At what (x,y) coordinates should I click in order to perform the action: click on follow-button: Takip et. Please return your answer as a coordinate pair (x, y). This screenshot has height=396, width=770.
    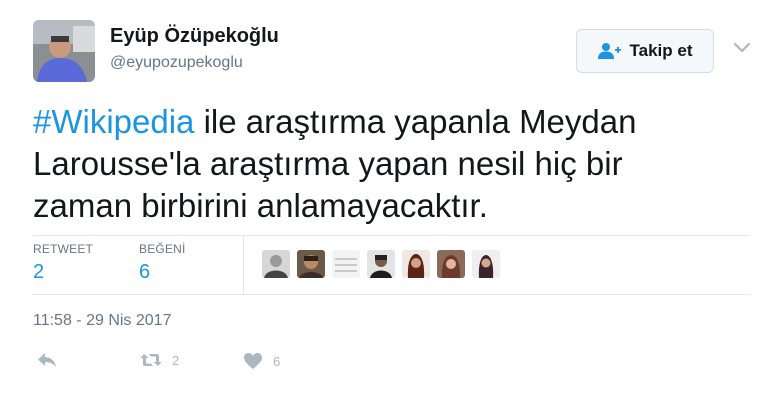
    Looking at the image, I should click on (645, 51).